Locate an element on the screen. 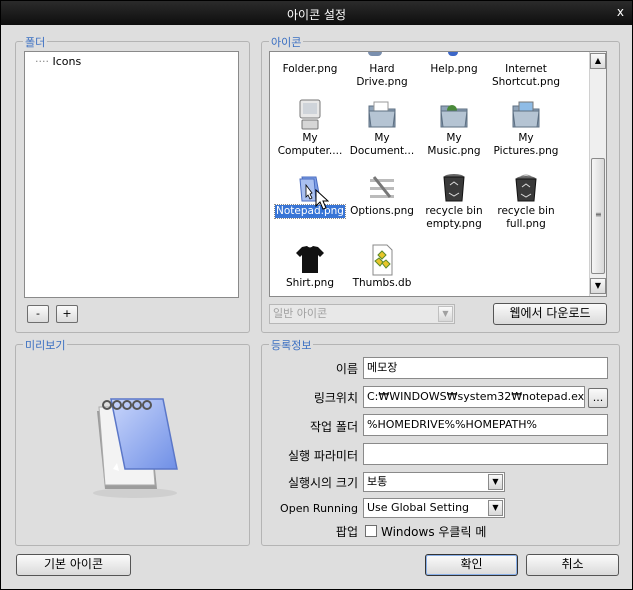 The image size is (633, 590). ok-button: 확인 is located at coordinates (471, 565).